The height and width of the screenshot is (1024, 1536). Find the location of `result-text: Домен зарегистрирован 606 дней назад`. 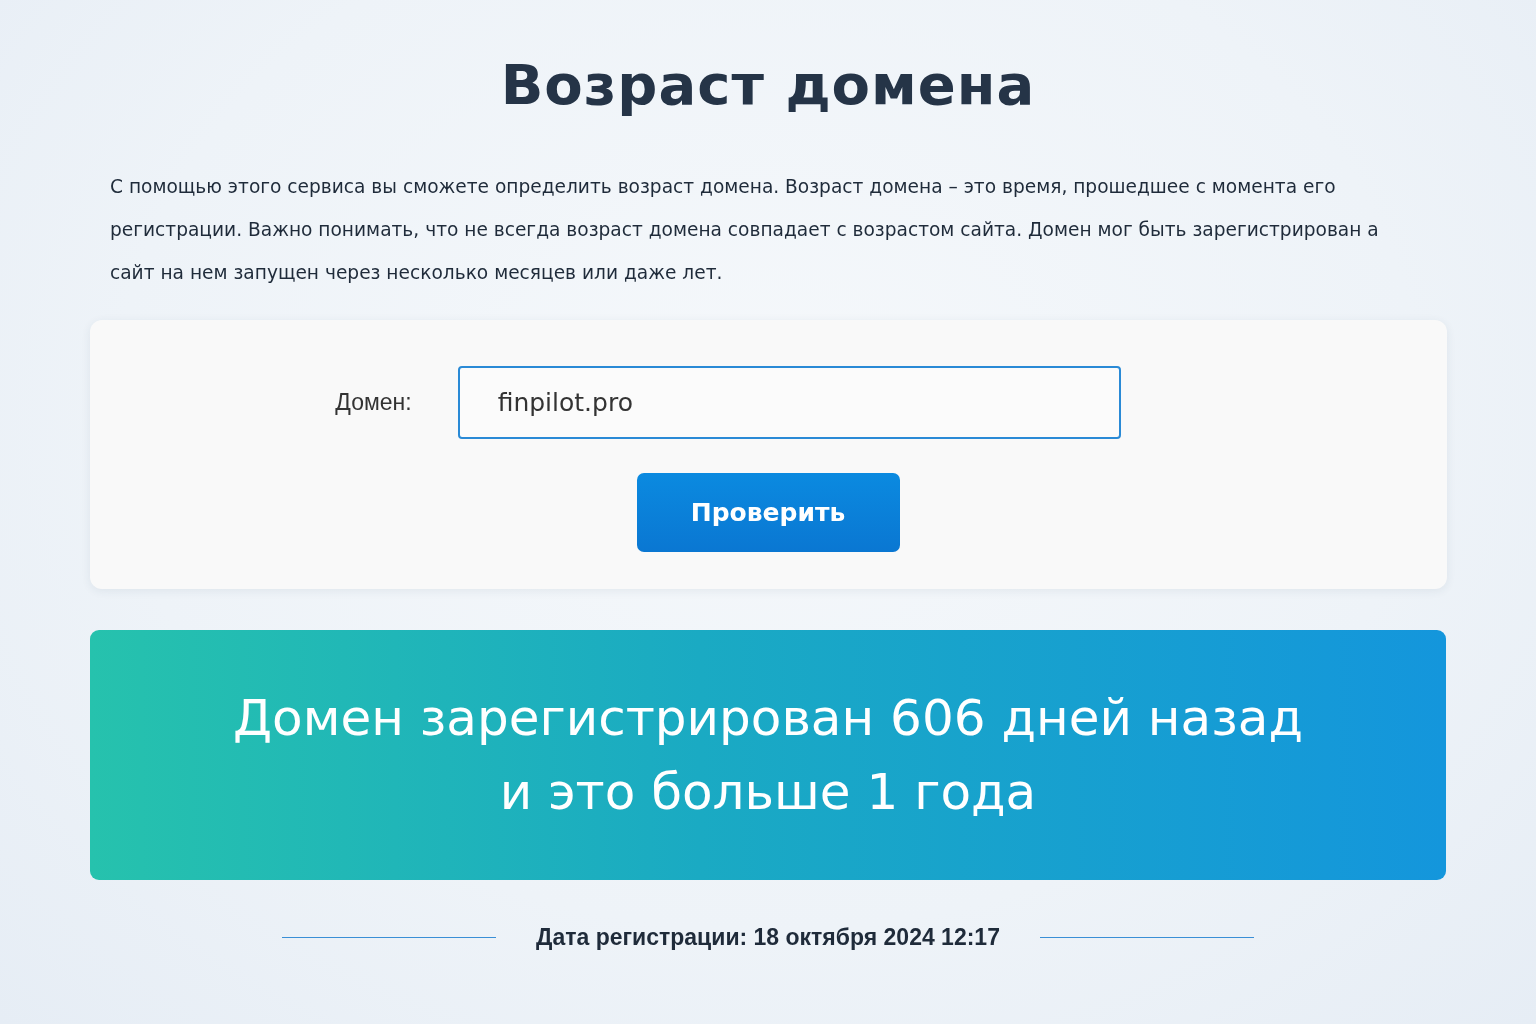

result-text: Домен зарегистрирован 606 дней назад is located at coordinates (768, 718).